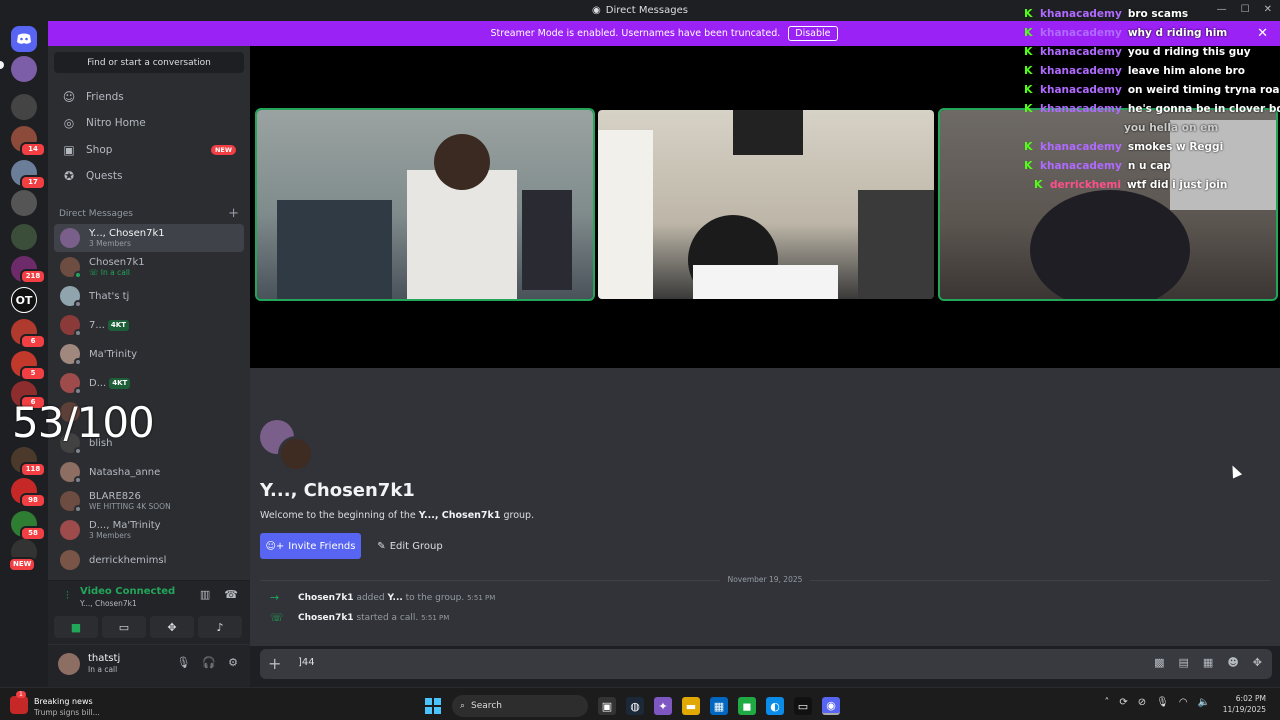  Describe the element at coordinates (1183, 702) in the screenshot. I see `wifi-icon: ◠` at that location.